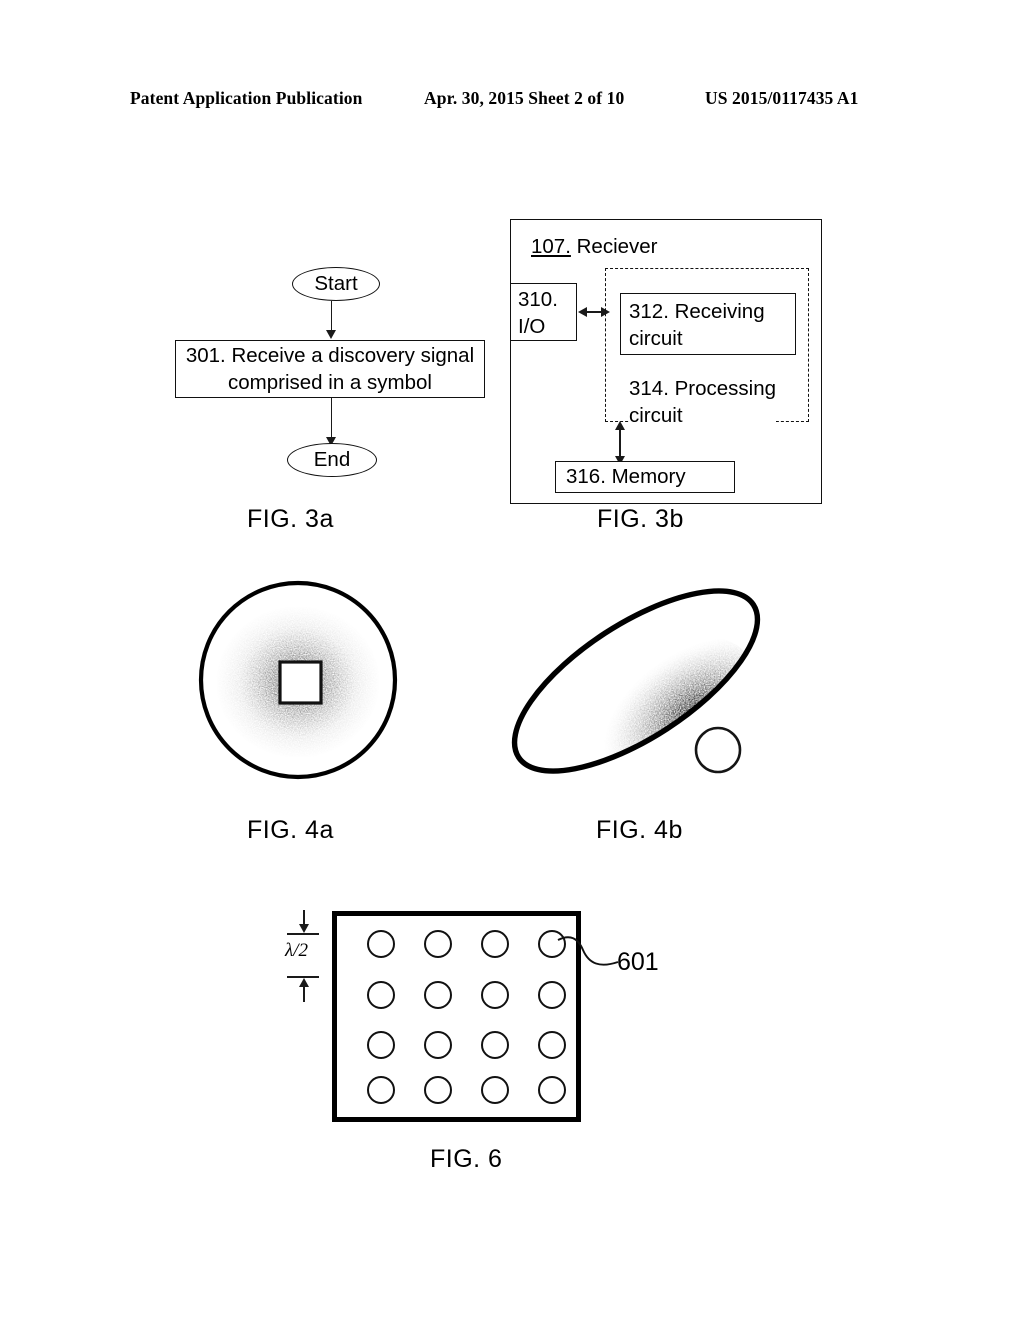 This screenshot has width=1024, height=1320. Describe the element at coordinates (697, 325) in the screenshot. I see `receiving-circuit-label: 312. Receiving circuit` at that location.